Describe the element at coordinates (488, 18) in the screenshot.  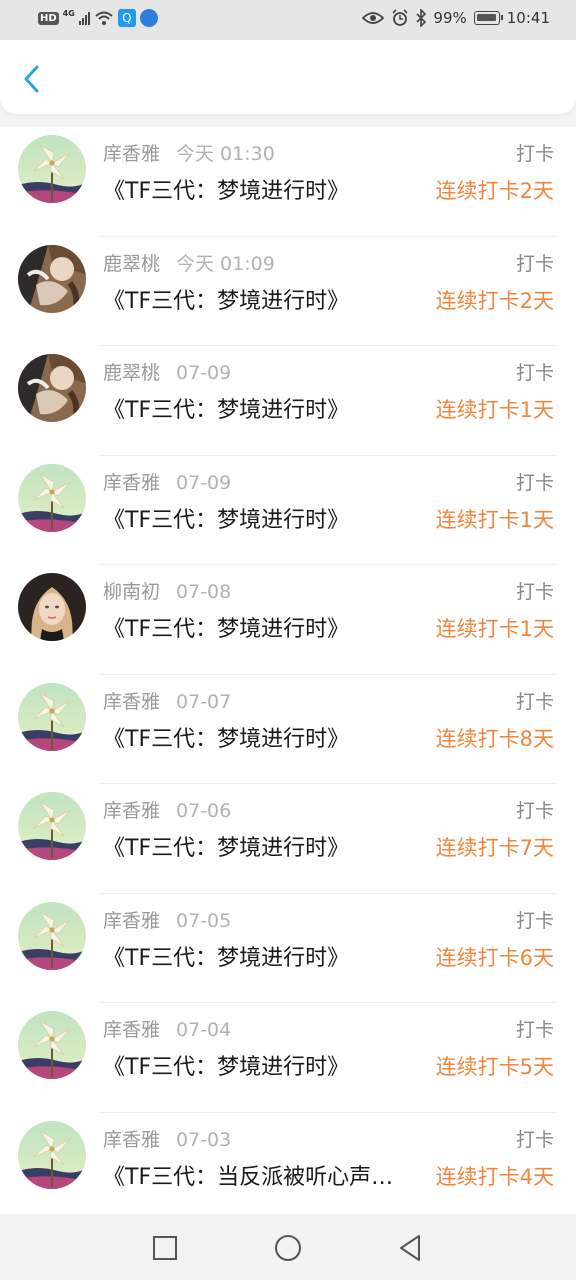
I see `battery-icon` at that location.